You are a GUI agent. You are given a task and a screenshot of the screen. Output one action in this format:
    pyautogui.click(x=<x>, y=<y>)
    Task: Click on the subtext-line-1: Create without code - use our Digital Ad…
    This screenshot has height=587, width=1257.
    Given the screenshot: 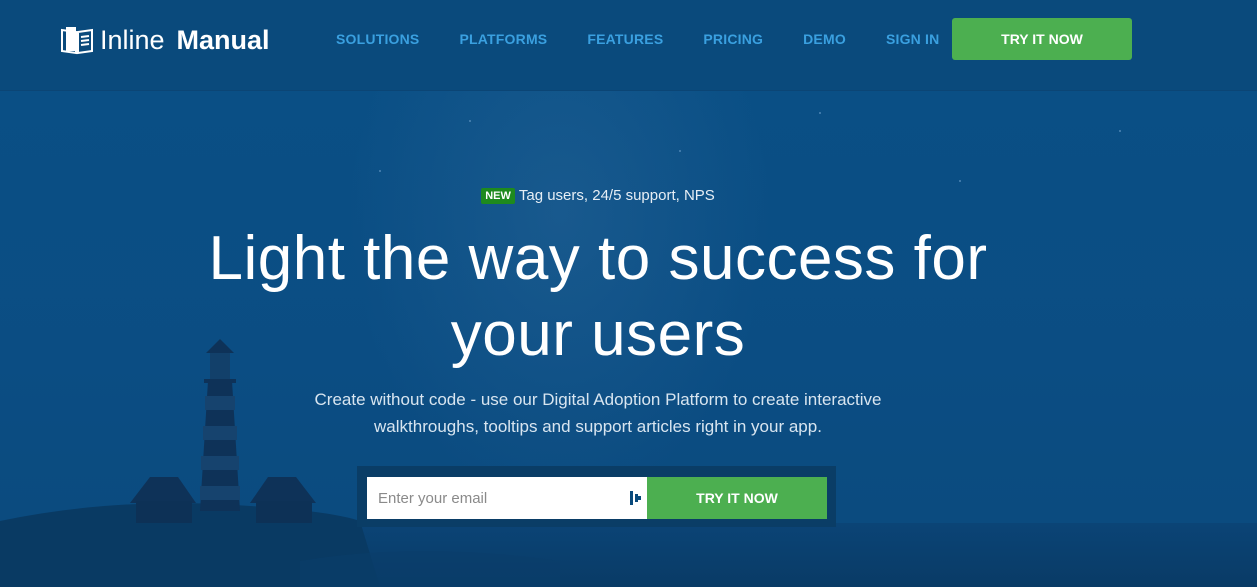 What is the action you would take?
    pyautogui.click(x=598, y=399)
    